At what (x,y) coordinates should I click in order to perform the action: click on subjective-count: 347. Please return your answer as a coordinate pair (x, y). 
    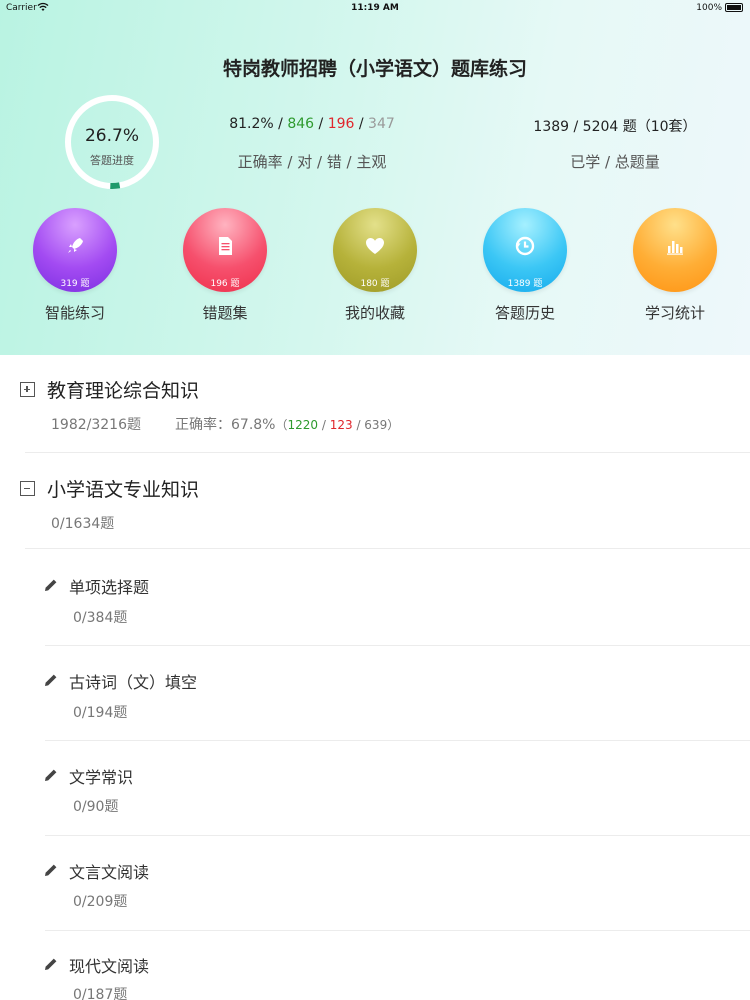
    Looking at the image, I should click on (381, 124).